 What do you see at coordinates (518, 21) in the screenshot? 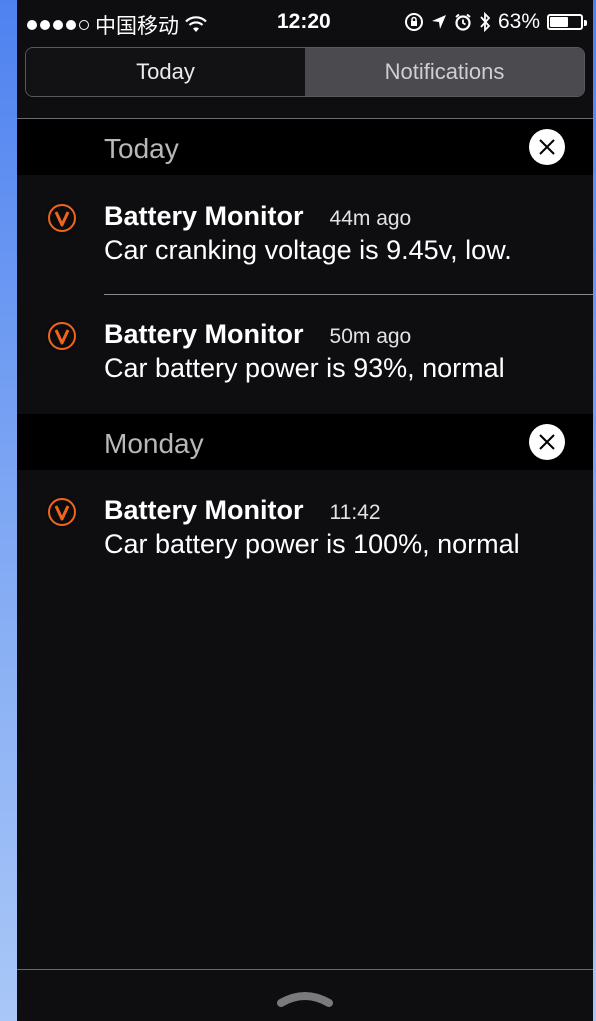
I see `battery-percentage: 63%` at bounding box center [518, 21].